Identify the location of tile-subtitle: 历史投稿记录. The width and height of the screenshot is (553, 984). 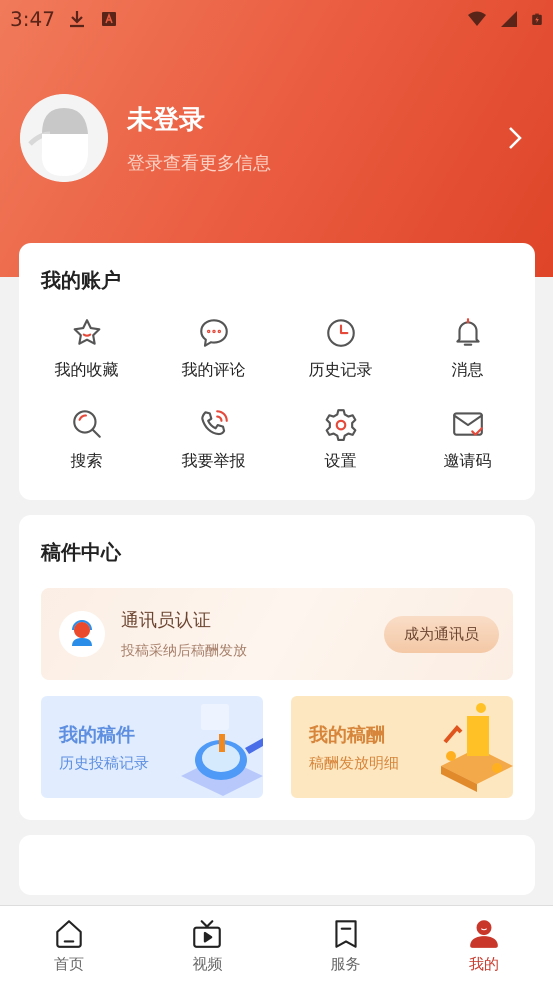
(104, 763).